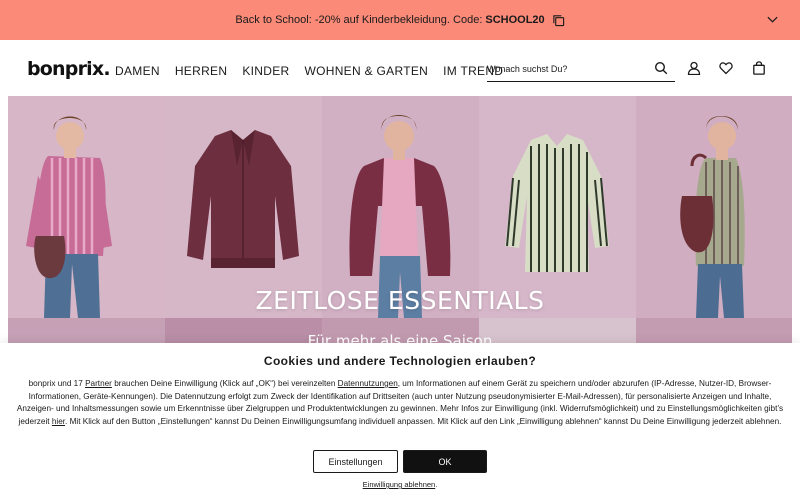  Describe the element at coordinates (265, 71) in the screenshot. I see `nav-item-kinder: KINDER` at that location.